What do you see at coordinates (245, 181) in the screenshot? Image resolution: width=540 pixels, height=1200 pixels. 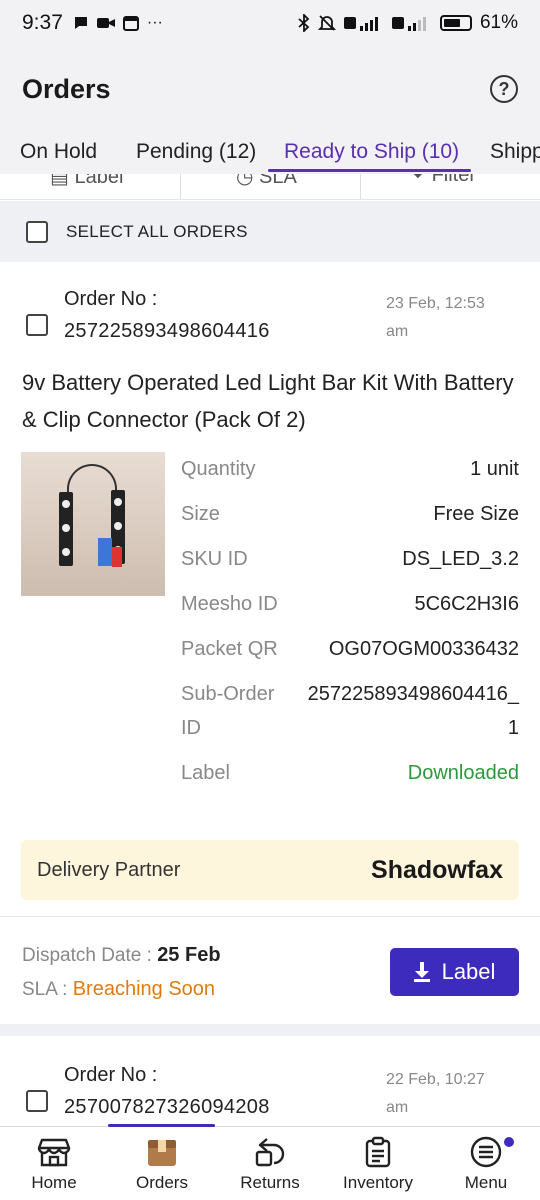 I see `clock-icon: ◷` at bounding box center [245, 181].